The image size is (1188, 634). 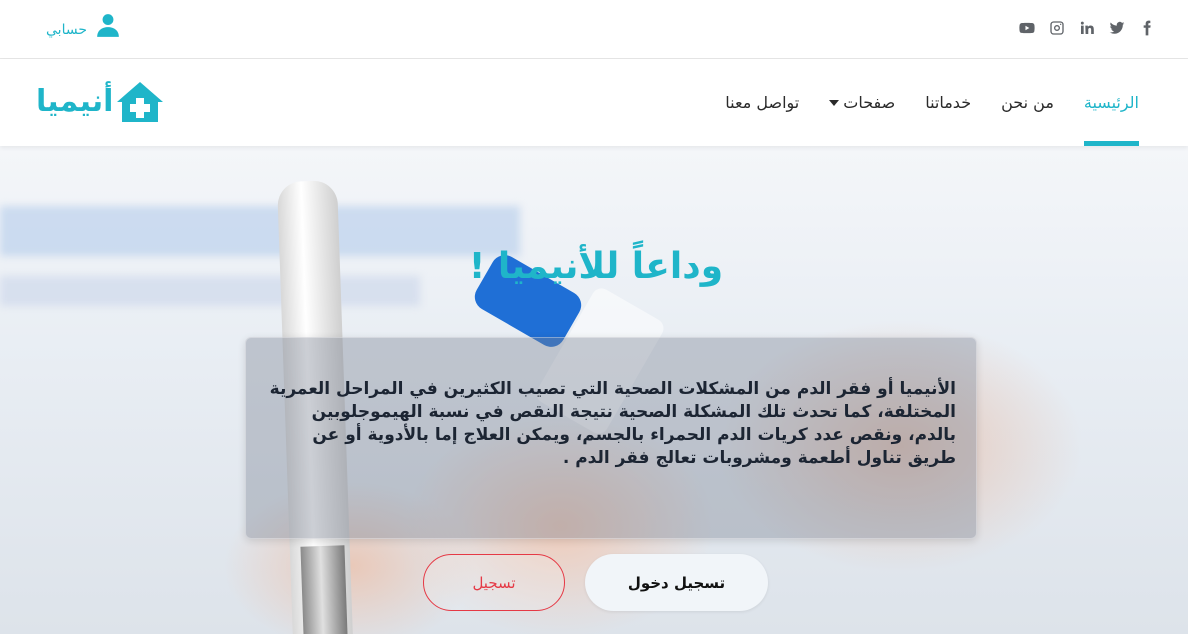 I want to click on nav-item-about: من نحن, so click(x=1027, y=102).